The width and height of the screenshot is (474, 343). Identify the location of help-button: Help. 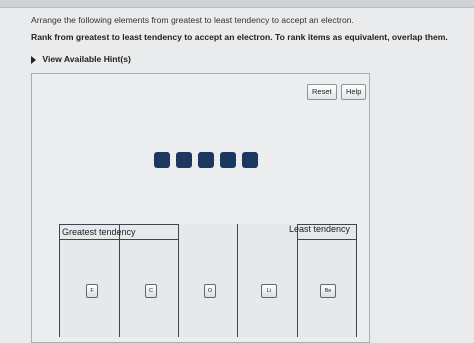
(354, 92).